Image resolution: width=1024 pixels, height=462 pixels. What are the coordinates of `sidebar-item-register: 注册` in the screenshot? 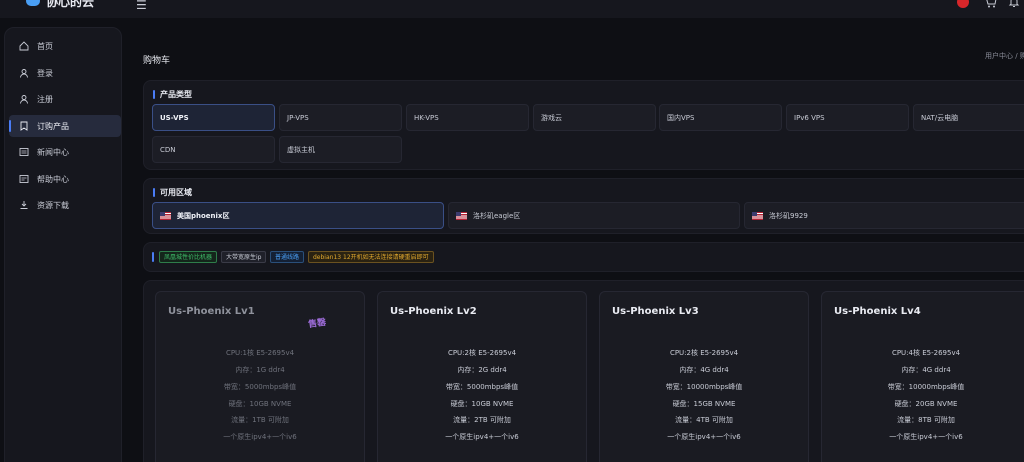 It's located at (65, 99).